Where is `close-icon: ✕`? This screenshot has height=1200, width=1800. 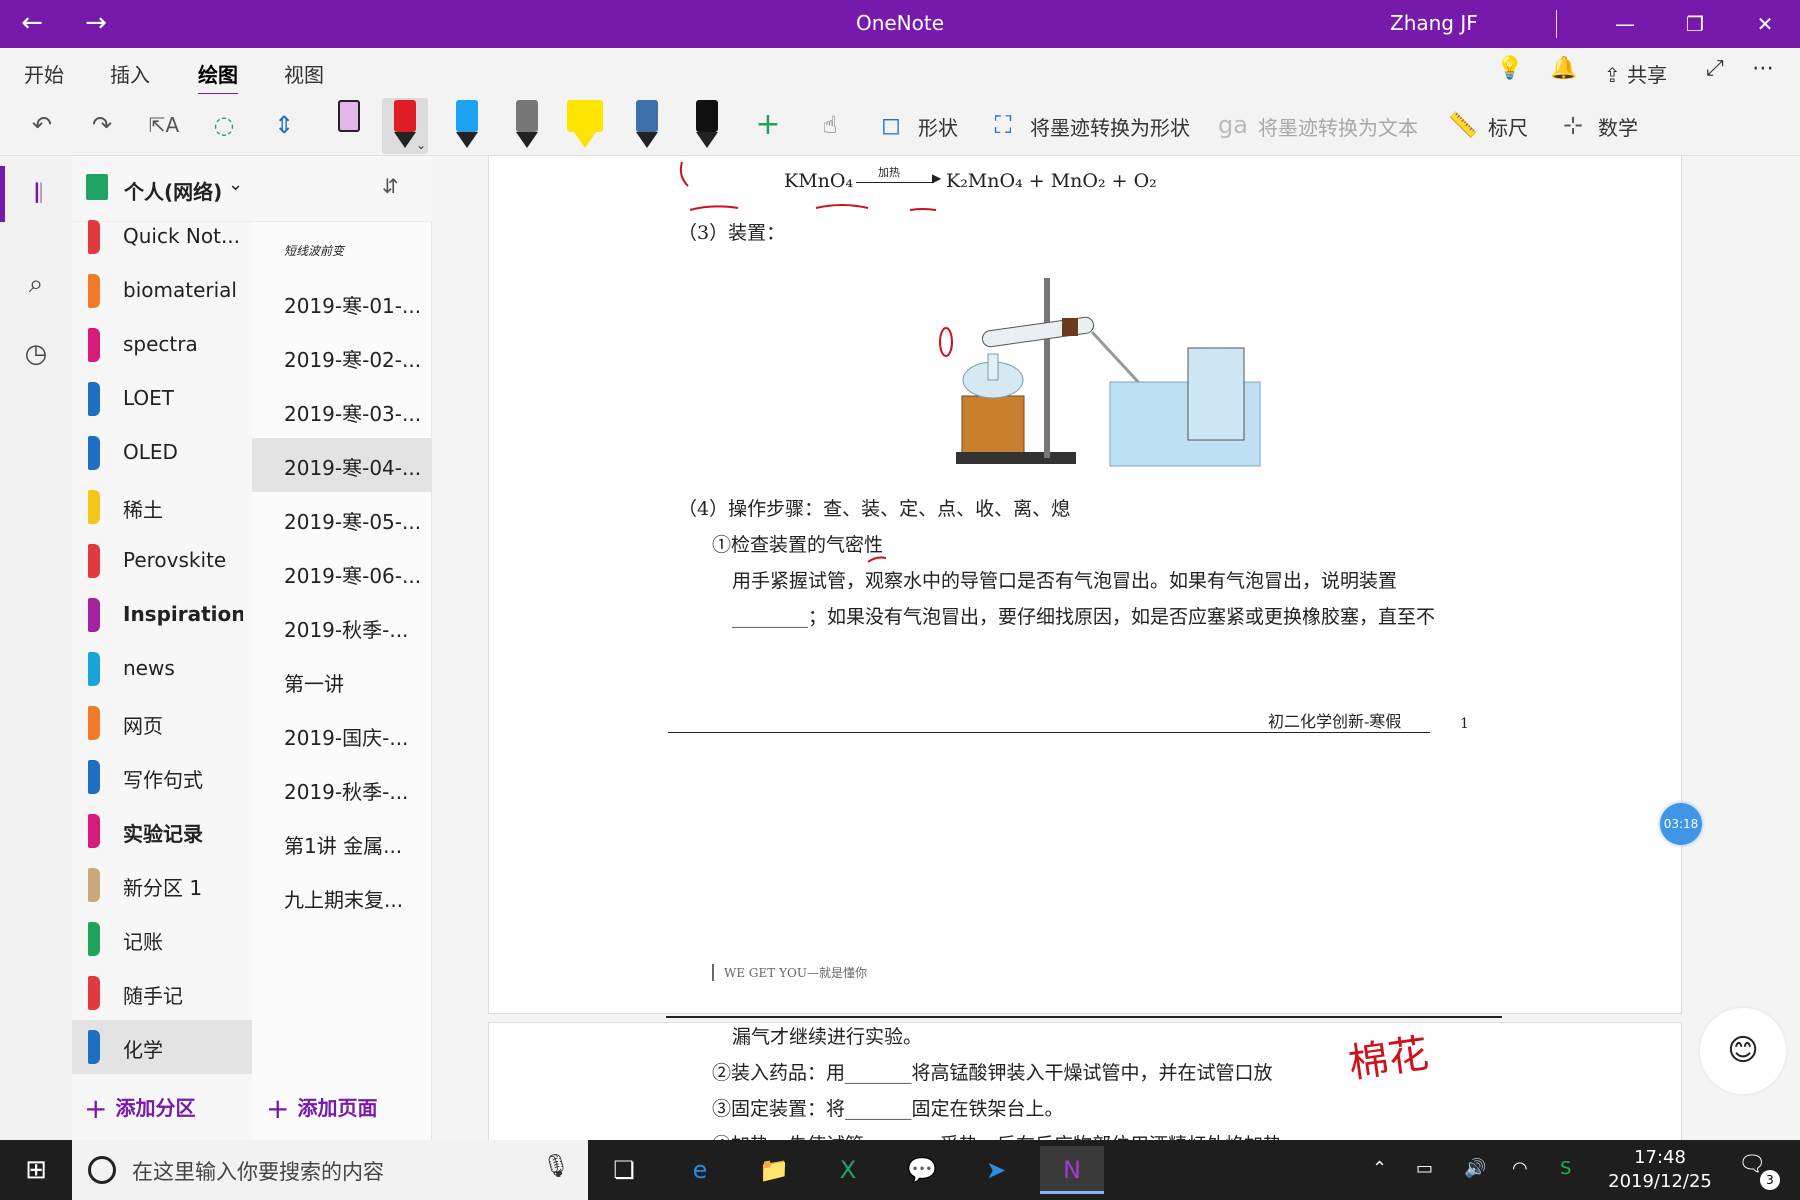
close-icon: ✕ is located at coordinates (1765, 24).